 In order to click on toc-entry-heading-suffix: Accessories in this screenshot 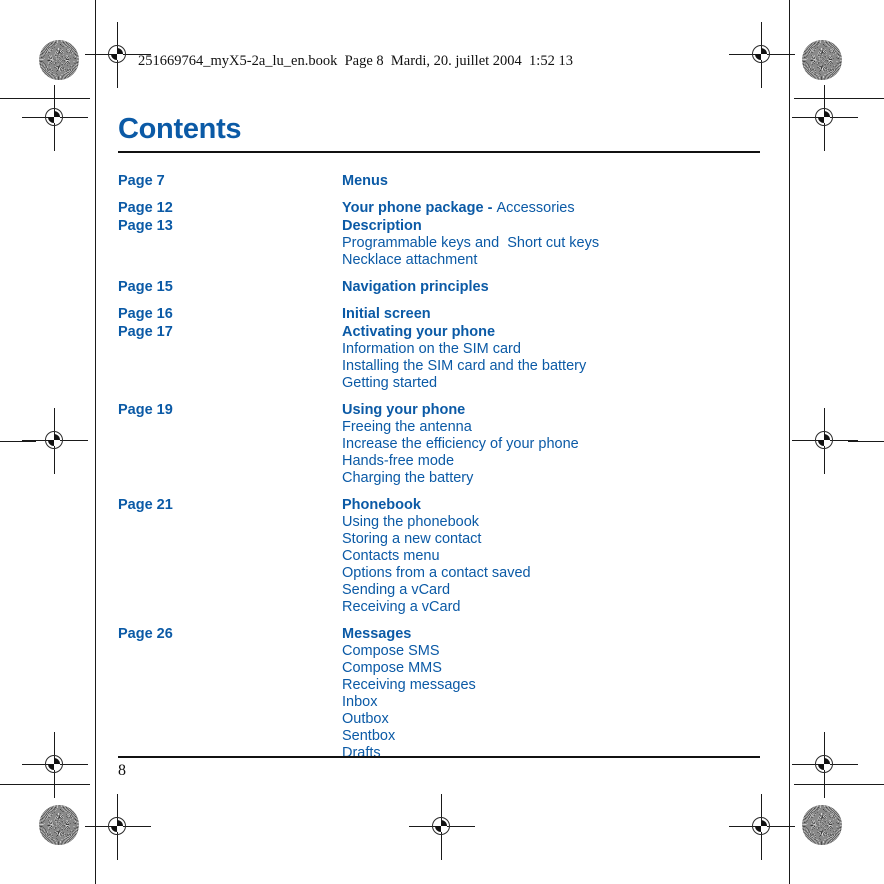, I will do `click(535, 208)`.